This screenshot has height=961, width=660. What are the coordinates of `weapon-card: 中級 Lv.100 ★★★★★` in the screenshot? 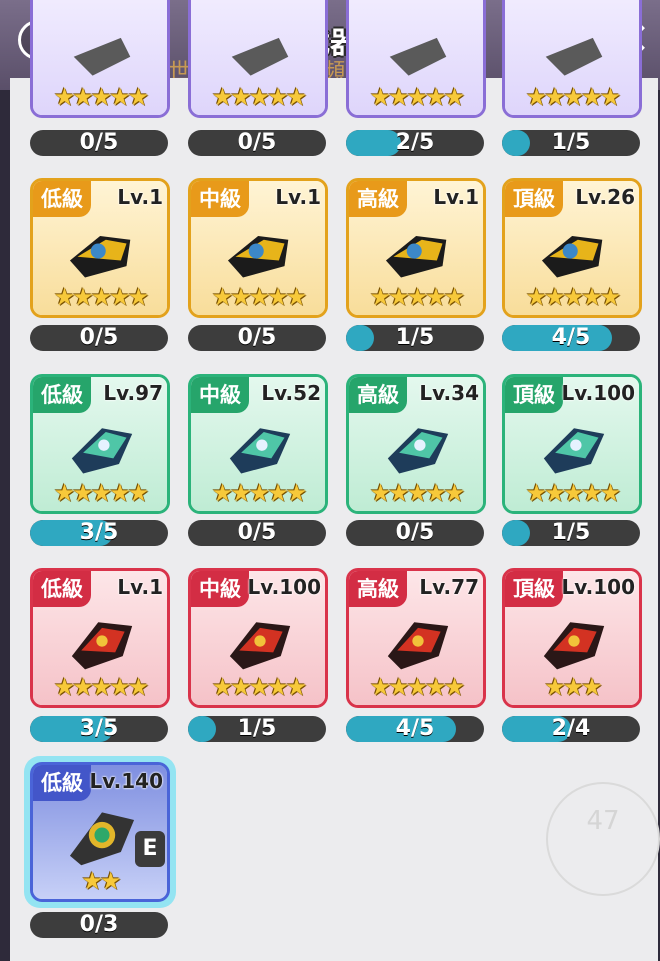 It's located at (258, 638).